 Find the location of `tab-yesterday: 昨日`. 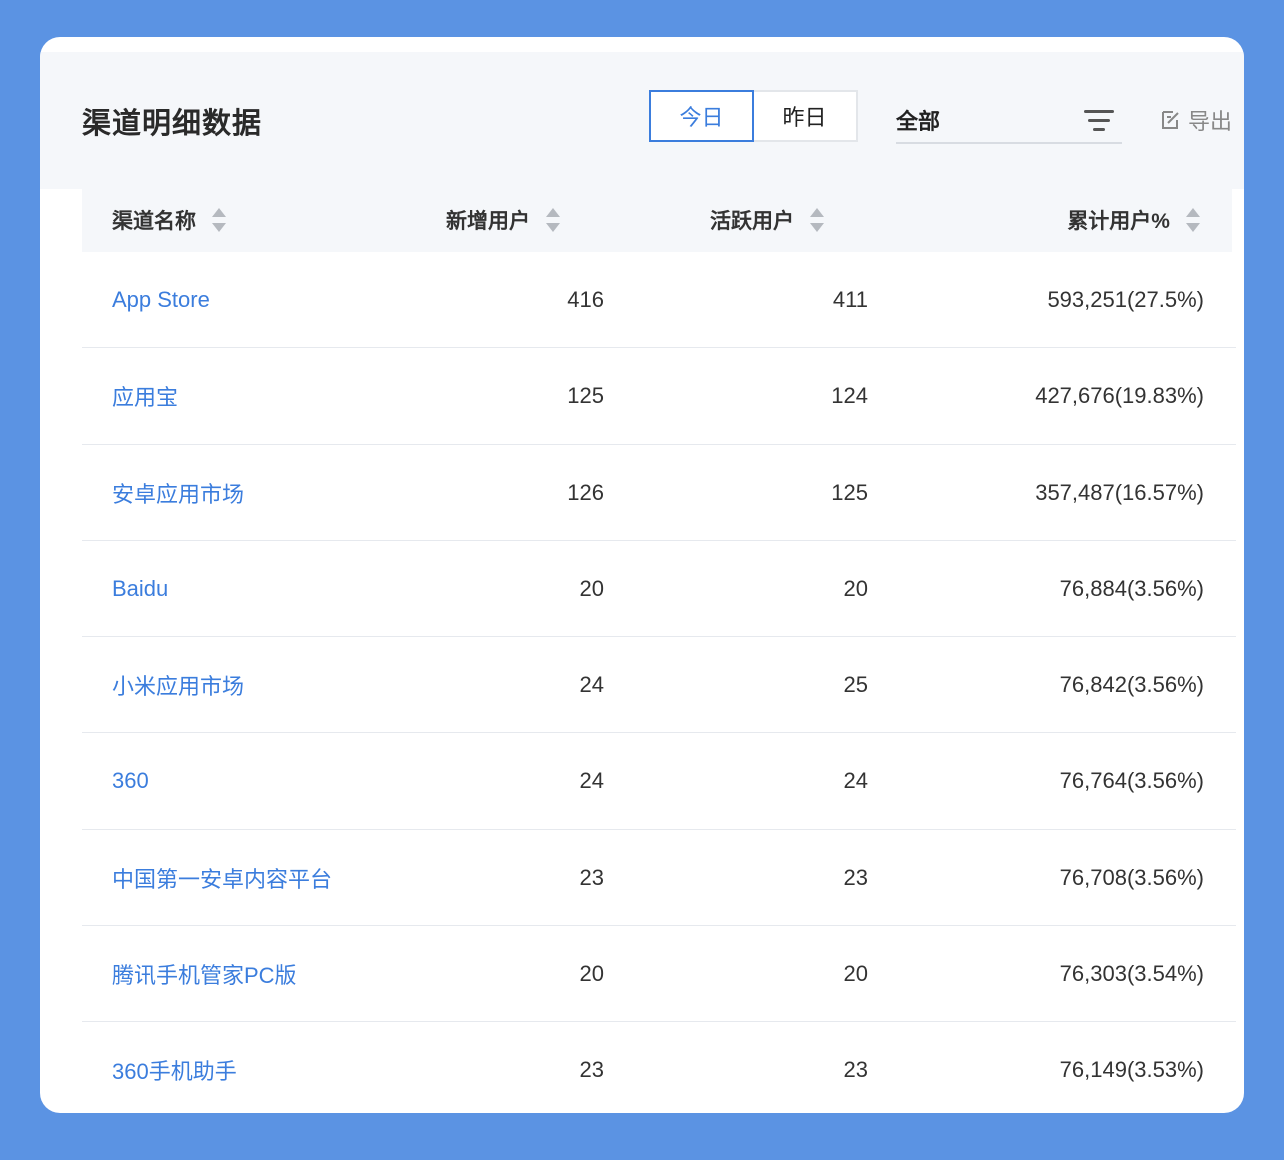

tab-yesterday: 昨日 is located at coordinates (805, 116).